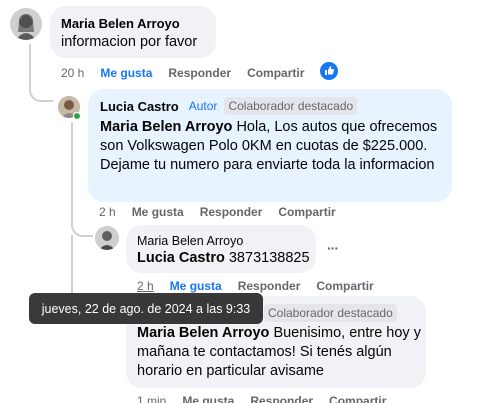 The width and height of the screenshot is (485, 403). Describe the element at coordinates (139, 106) in the screenshot. I see `comment-author: Lucia Castro` at that location.